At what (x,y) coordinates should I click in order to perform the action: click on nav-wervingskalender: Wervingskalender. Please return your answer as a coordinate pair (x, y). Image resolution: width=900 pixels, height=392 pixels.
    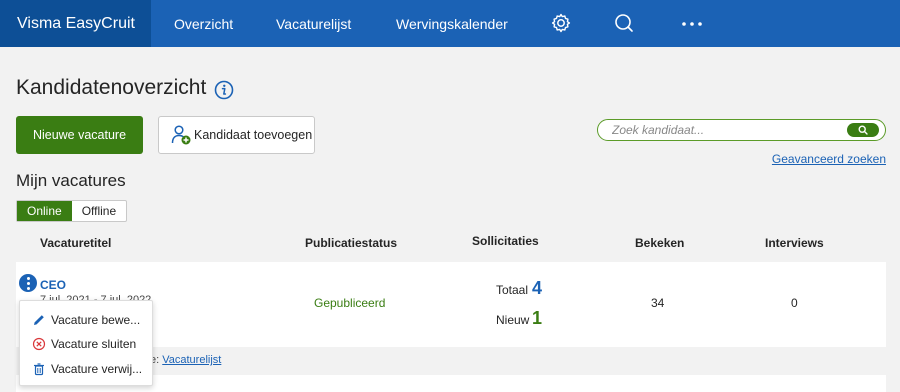
    Looking at the image, I should click on (452, 24).